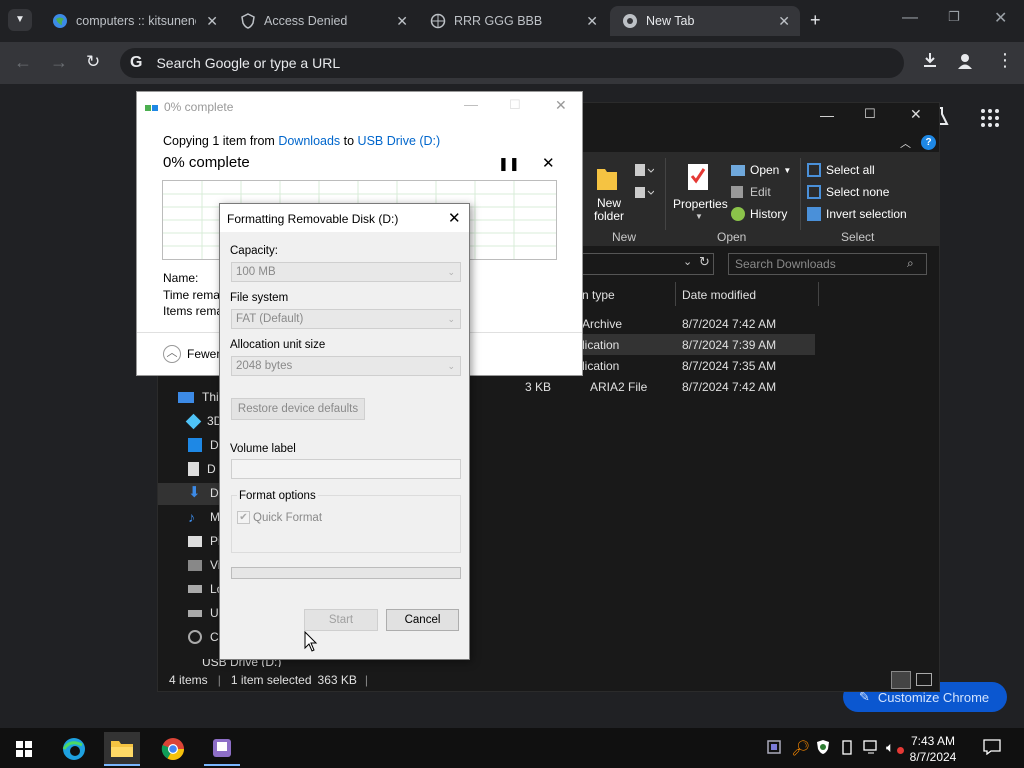  What do you see at coordinates (346, 469) in the screenshot?
I see `volume-label-input` at bounding box center [346, 469].